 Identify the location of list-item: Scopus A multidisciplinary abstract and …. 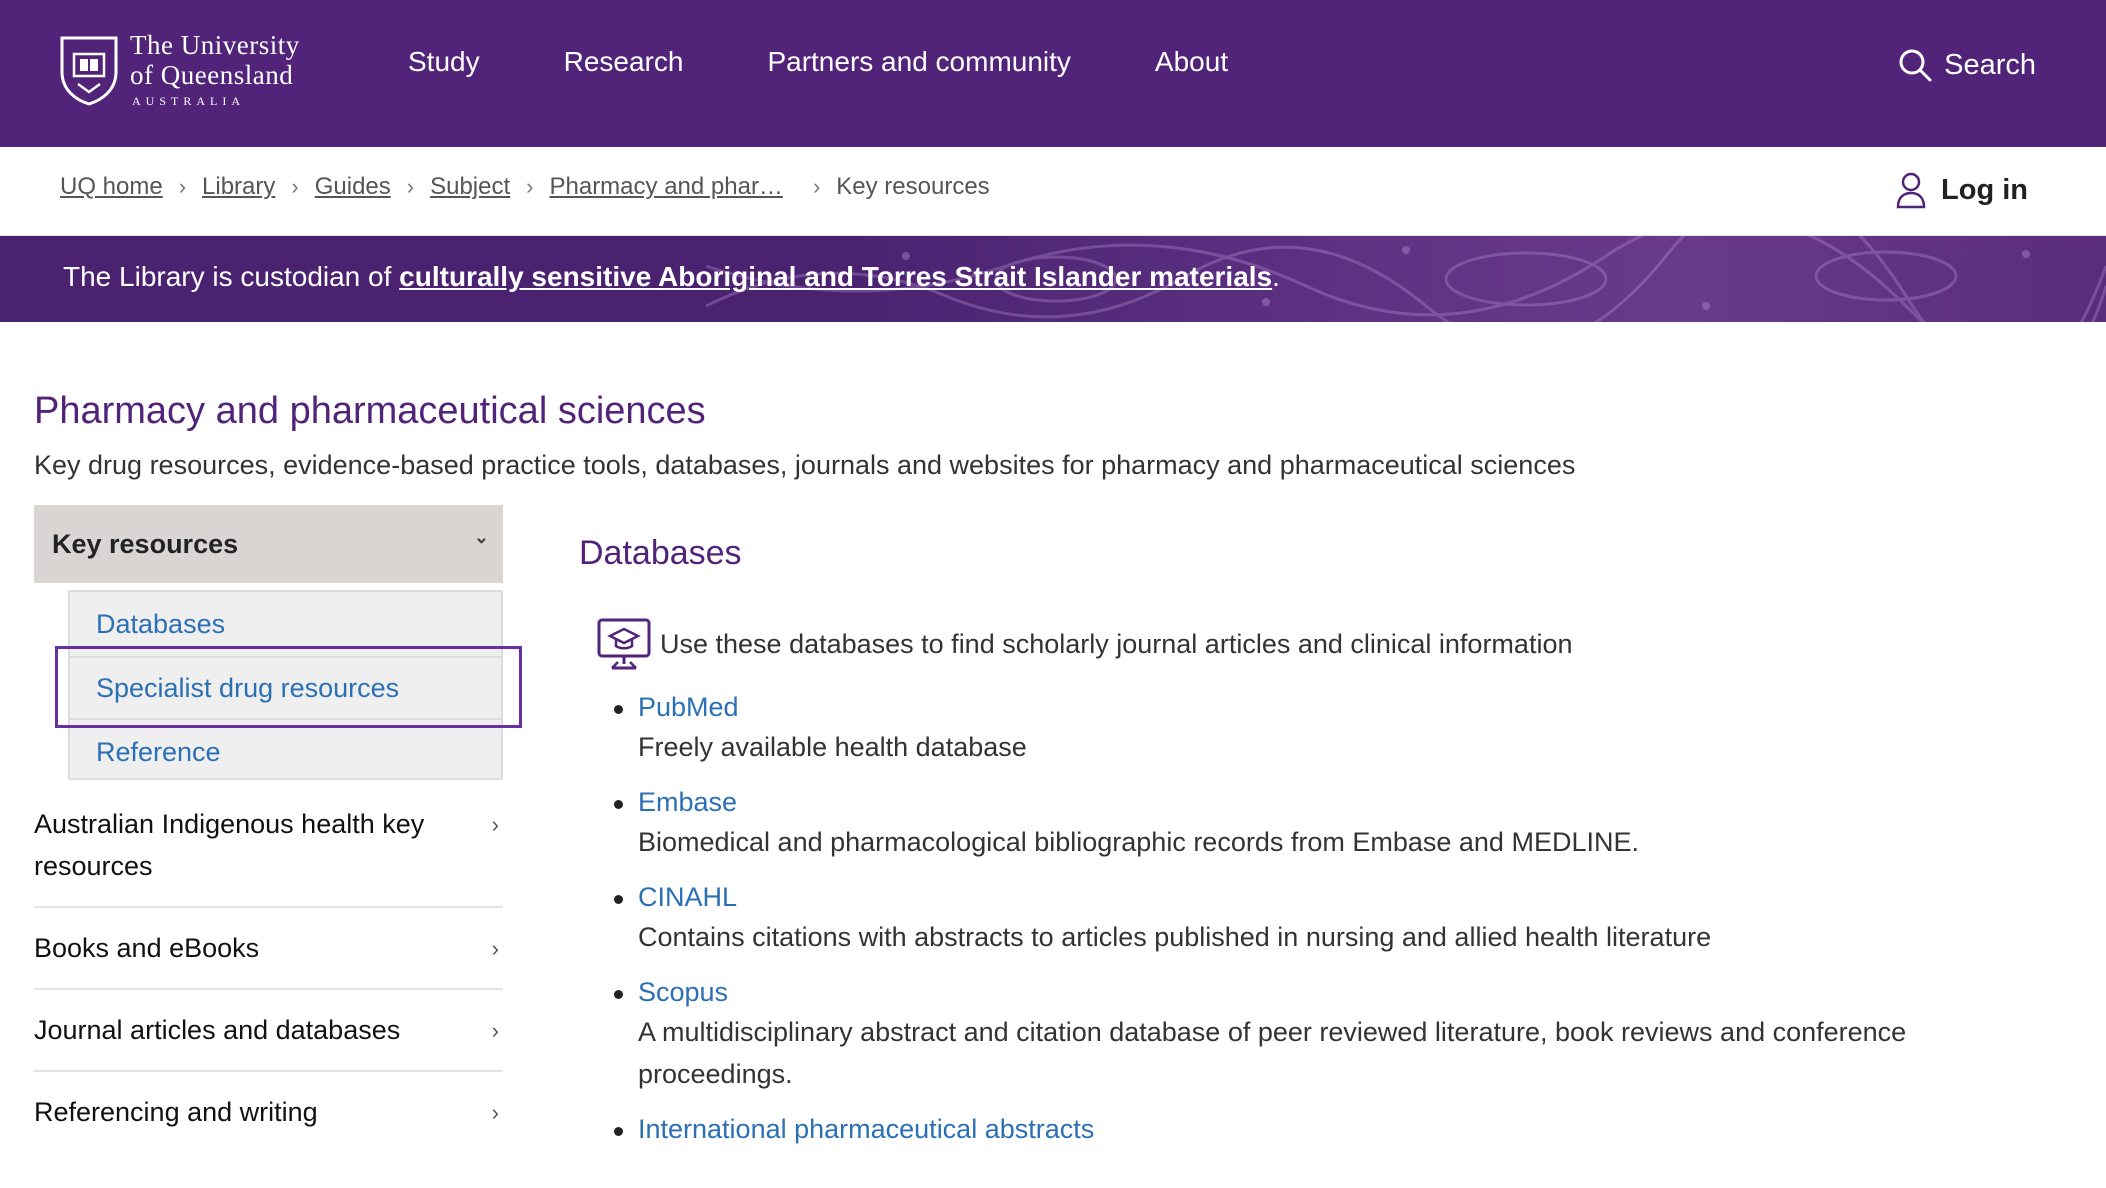
(1312, 1034).